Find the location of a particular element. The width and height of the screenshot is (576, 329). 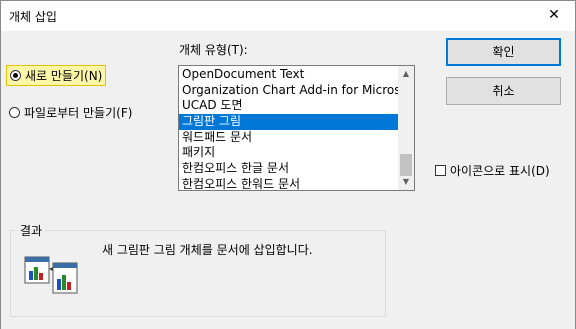

list-item: Organization Chart Add-in for Microsoft is located at coordinates (288, 91).